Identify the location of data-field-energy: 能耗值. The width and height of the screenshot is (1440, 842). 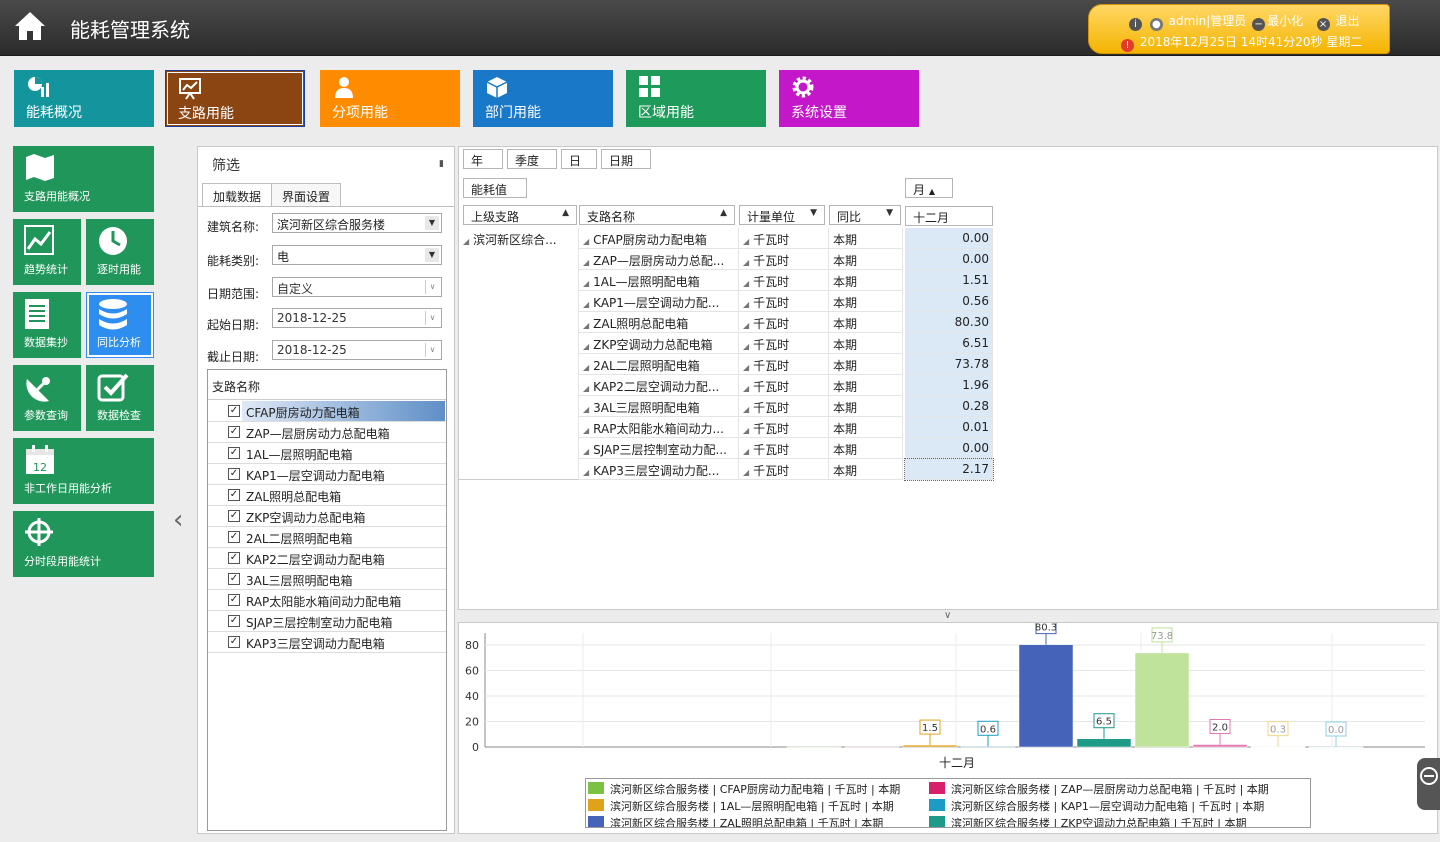
(495, 188).